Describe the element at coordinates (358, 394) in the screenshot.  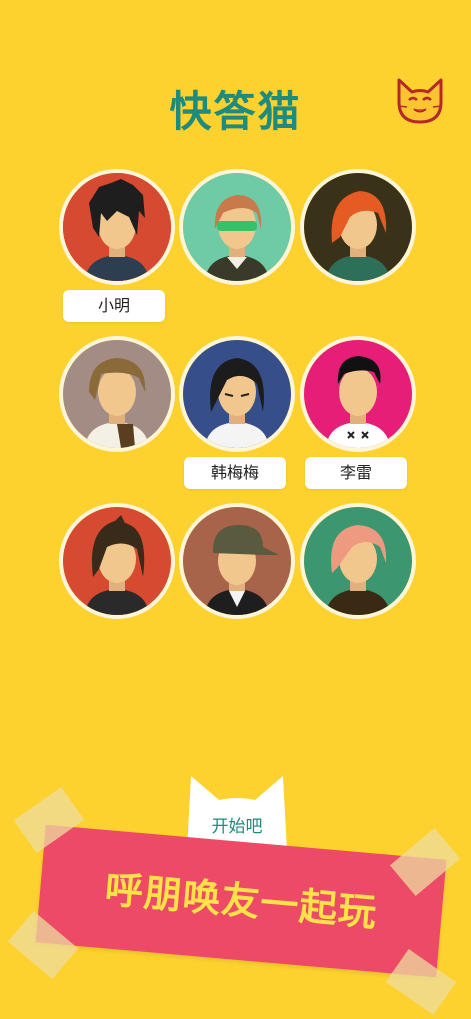
I see `avatar-black-hair-boy` at that location.